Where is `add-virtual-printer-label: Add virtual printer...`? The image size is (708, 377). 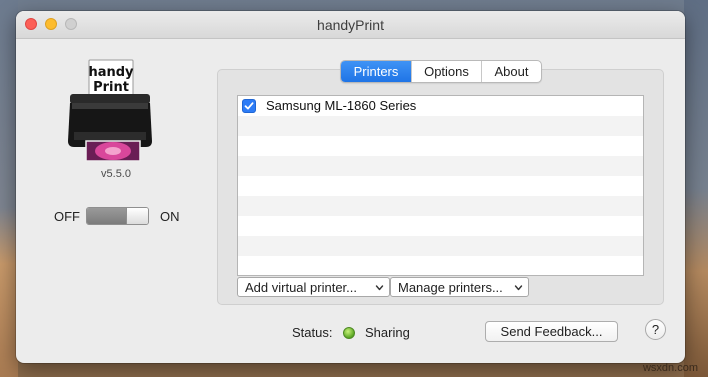
add-virtual-printer-label: Add virtual printer... is located at coordinates (301, 287).